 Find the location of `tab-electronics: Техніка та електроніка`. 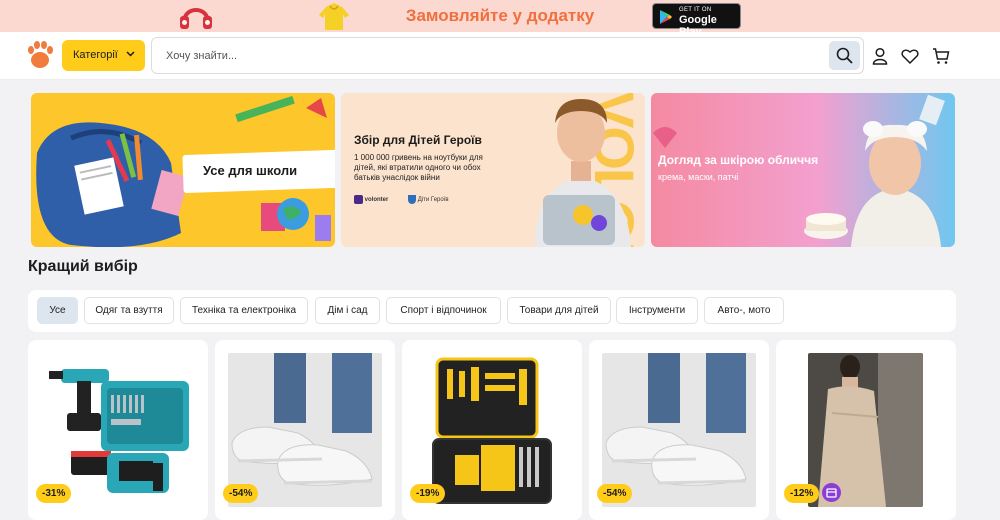

tab-electronics: Техніка та електроніка is located at coordinates (244, 310).